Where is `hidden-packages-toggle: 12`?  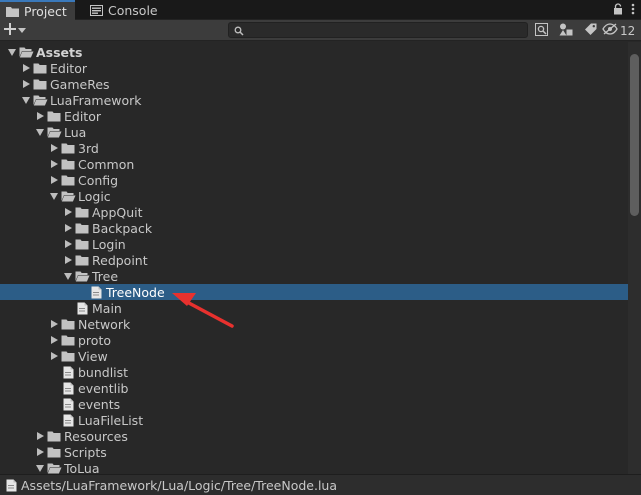
hidden-packages-toggle: 12 is located at coordinates (621, 30).